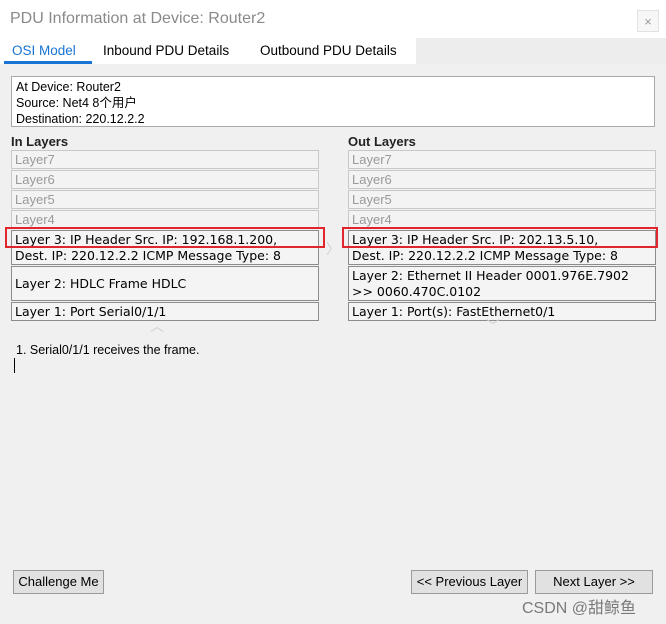 The image size is (666, 624). What do you see at coordinates (165, 199) in the screenshot?
I see `in-layer-5: Layer5` at bounding box center [165, 199].